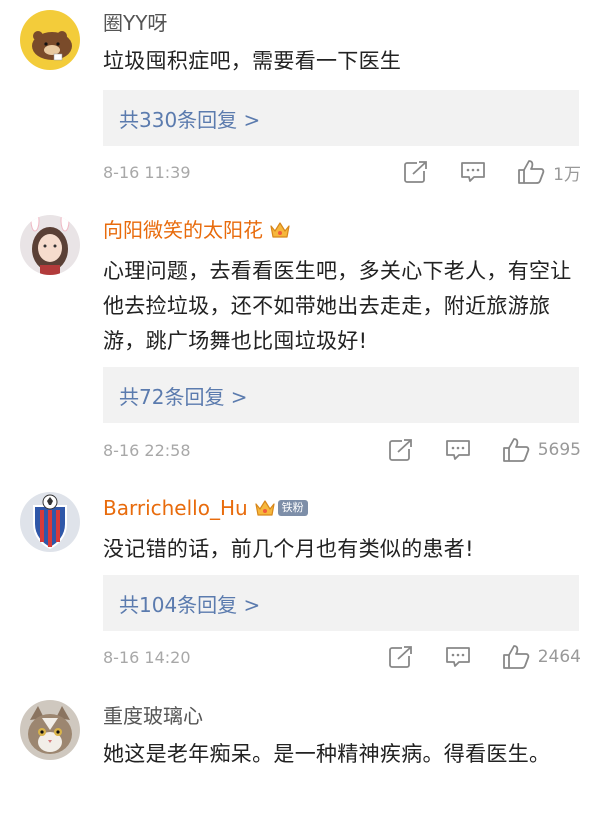 This screenshot has width=600, height=819. What do you see at coordinates (341, 118) in the screenshot?
I see `replies-link: 共330条回复 >` at bounding box center [341, 118].